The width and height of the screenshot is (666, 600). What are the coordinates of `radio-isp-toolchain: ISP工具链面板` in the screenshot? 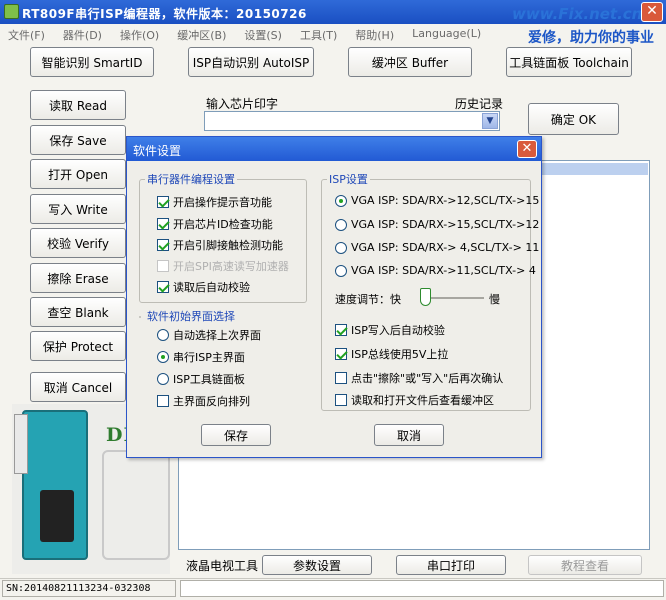 It's located at (201, 379).